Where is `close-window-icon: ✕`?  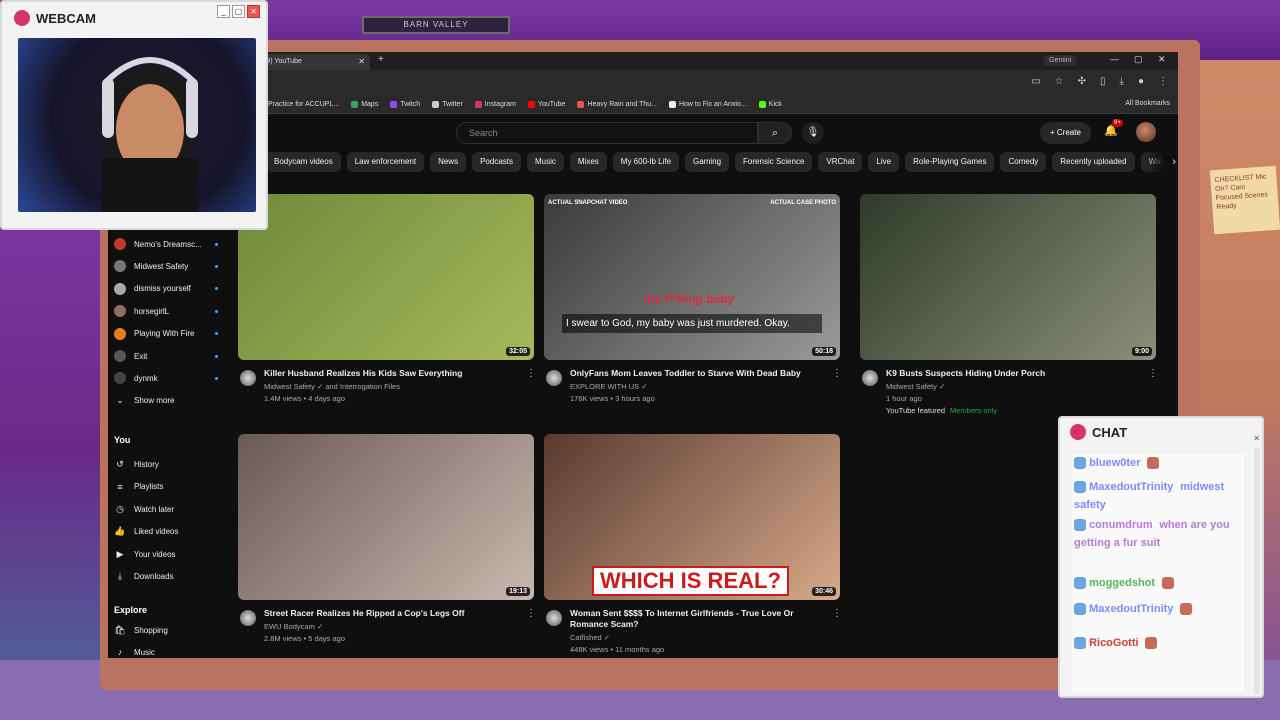
close-window-icon: ✕ is located at coordinates (1162, 59).